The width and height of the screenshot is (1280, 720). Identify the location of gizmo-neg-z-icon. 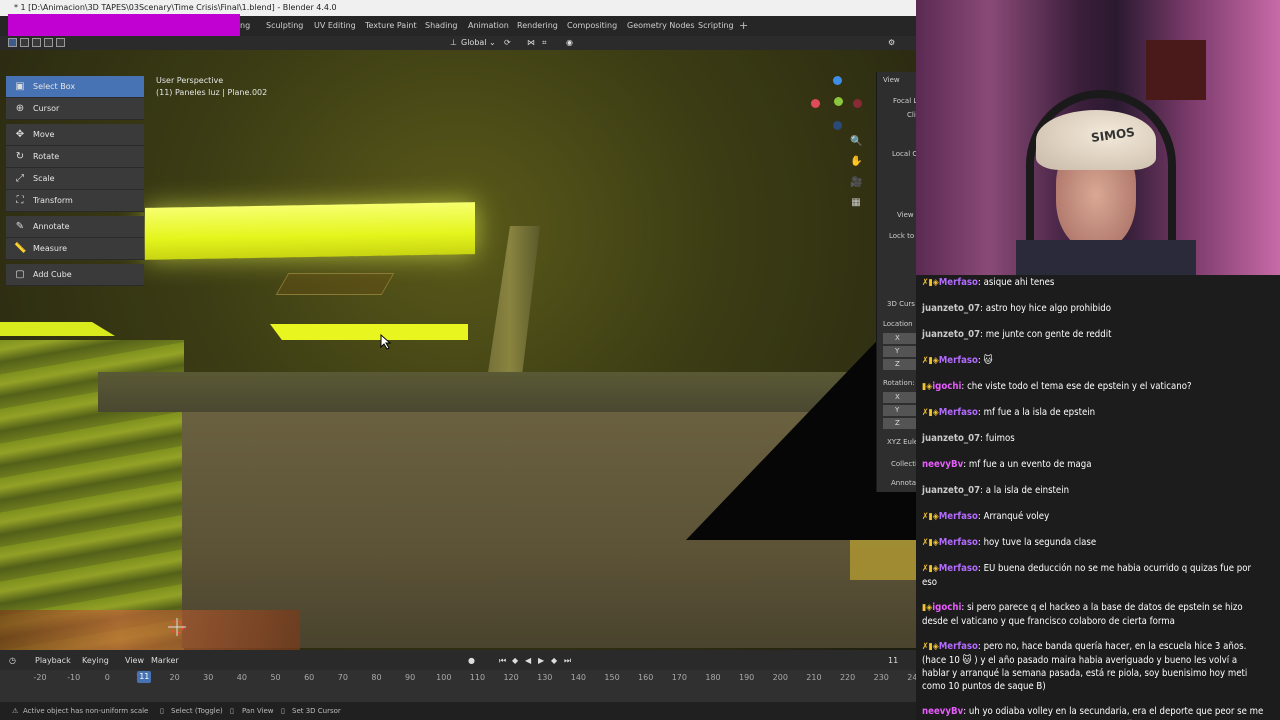
(837, 125).